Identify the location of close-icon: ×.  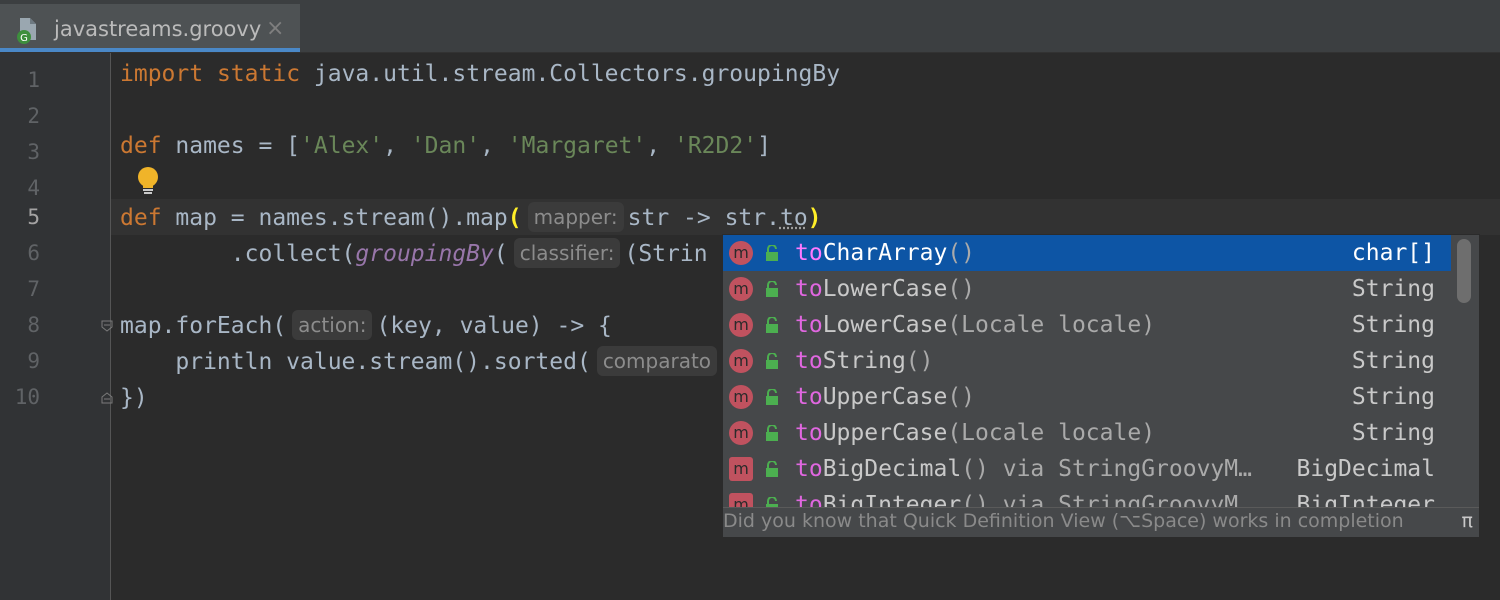
(275, 28).